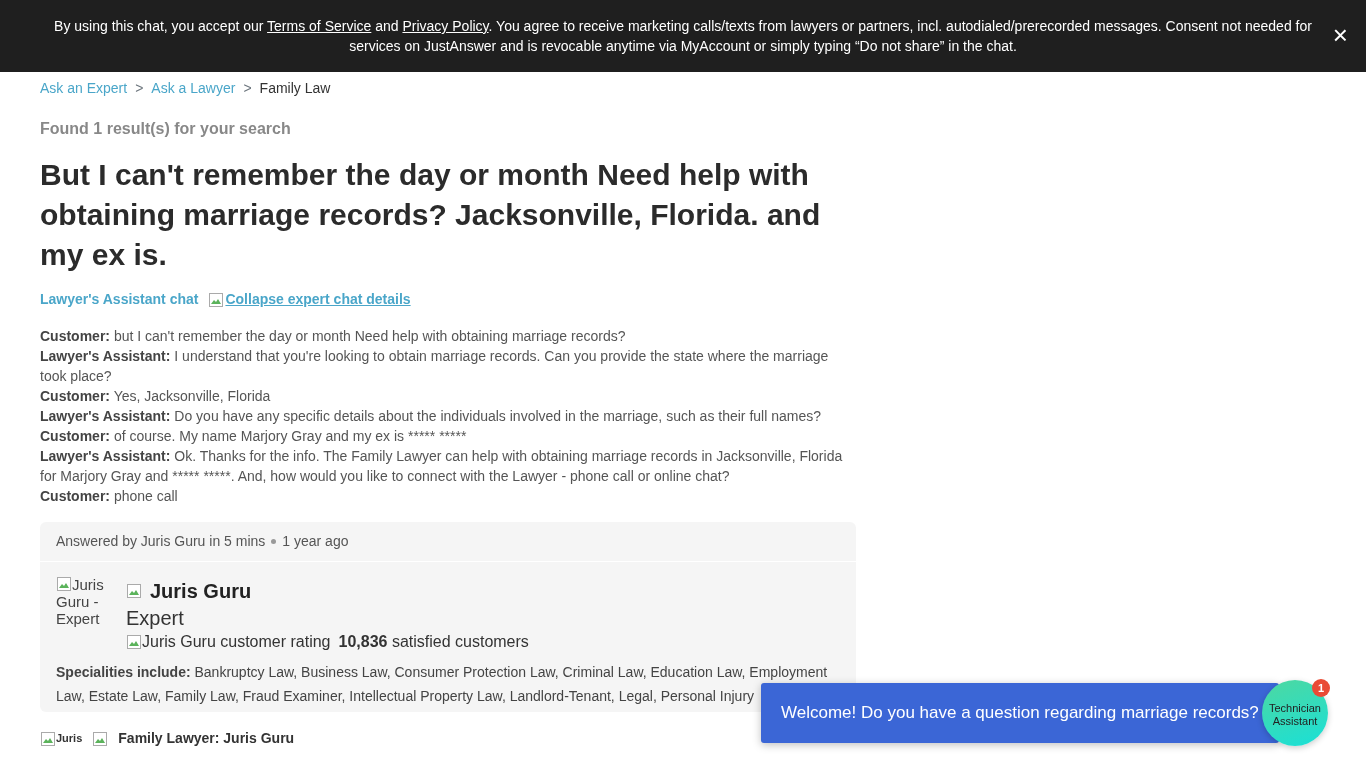  I want to click on notification-badge: 1, so click(1321, 688).